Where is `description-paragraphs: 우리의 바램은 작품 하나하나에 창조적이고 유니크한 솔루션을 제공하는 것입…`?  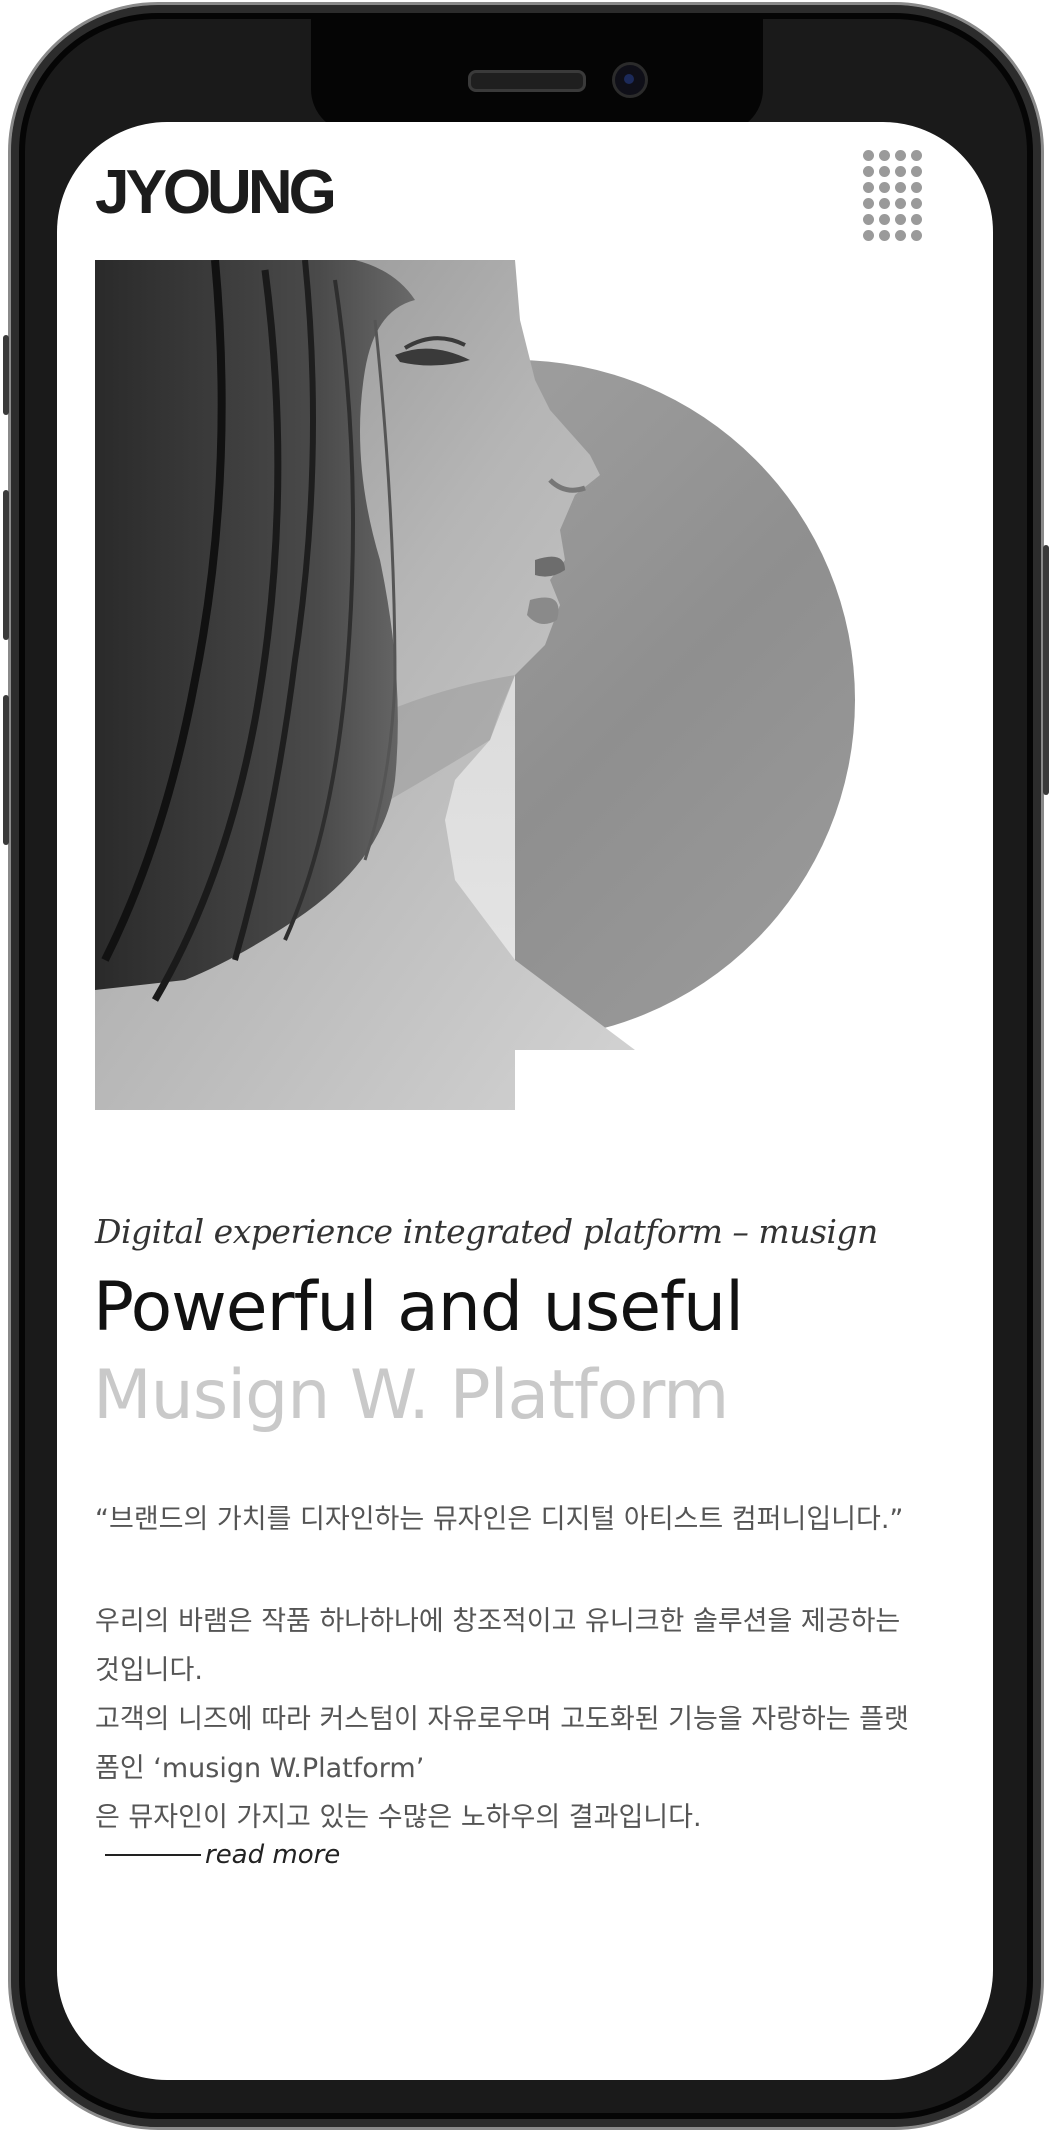 description-paragraphs: 우리의 바램은 작품 하나하나에 창조적이고 유니크한 솔루션을 제공하는 것입… is located at coordinates (510, 1719).